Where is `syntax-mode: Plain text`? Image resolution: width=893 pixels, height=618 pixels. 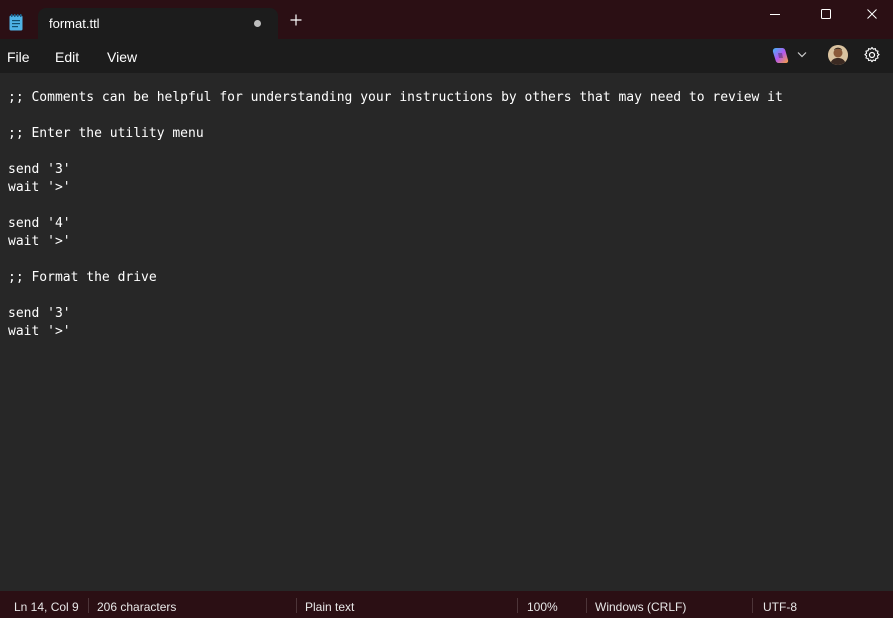
syntax-mode: Plain text is located at coordinates (329, 607).